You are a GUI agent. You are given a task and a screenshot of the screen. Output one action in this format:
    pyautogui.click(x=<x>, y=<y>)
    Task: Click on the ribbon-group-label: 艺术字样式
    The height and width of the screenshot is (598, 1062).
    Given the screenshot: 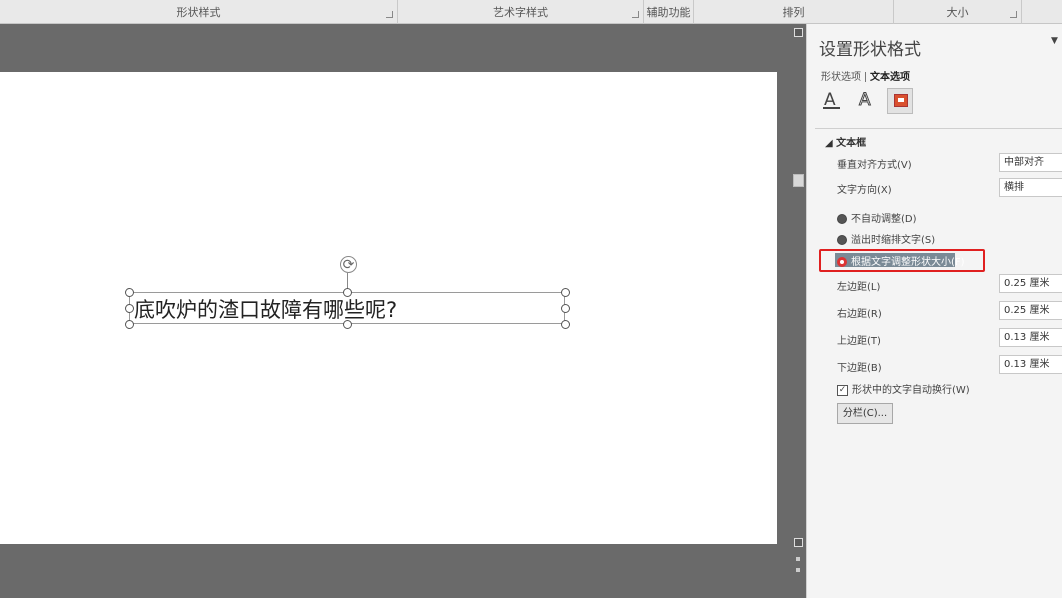 What is the action you would take?
    pyautogui.click(x=520, y=12)
    